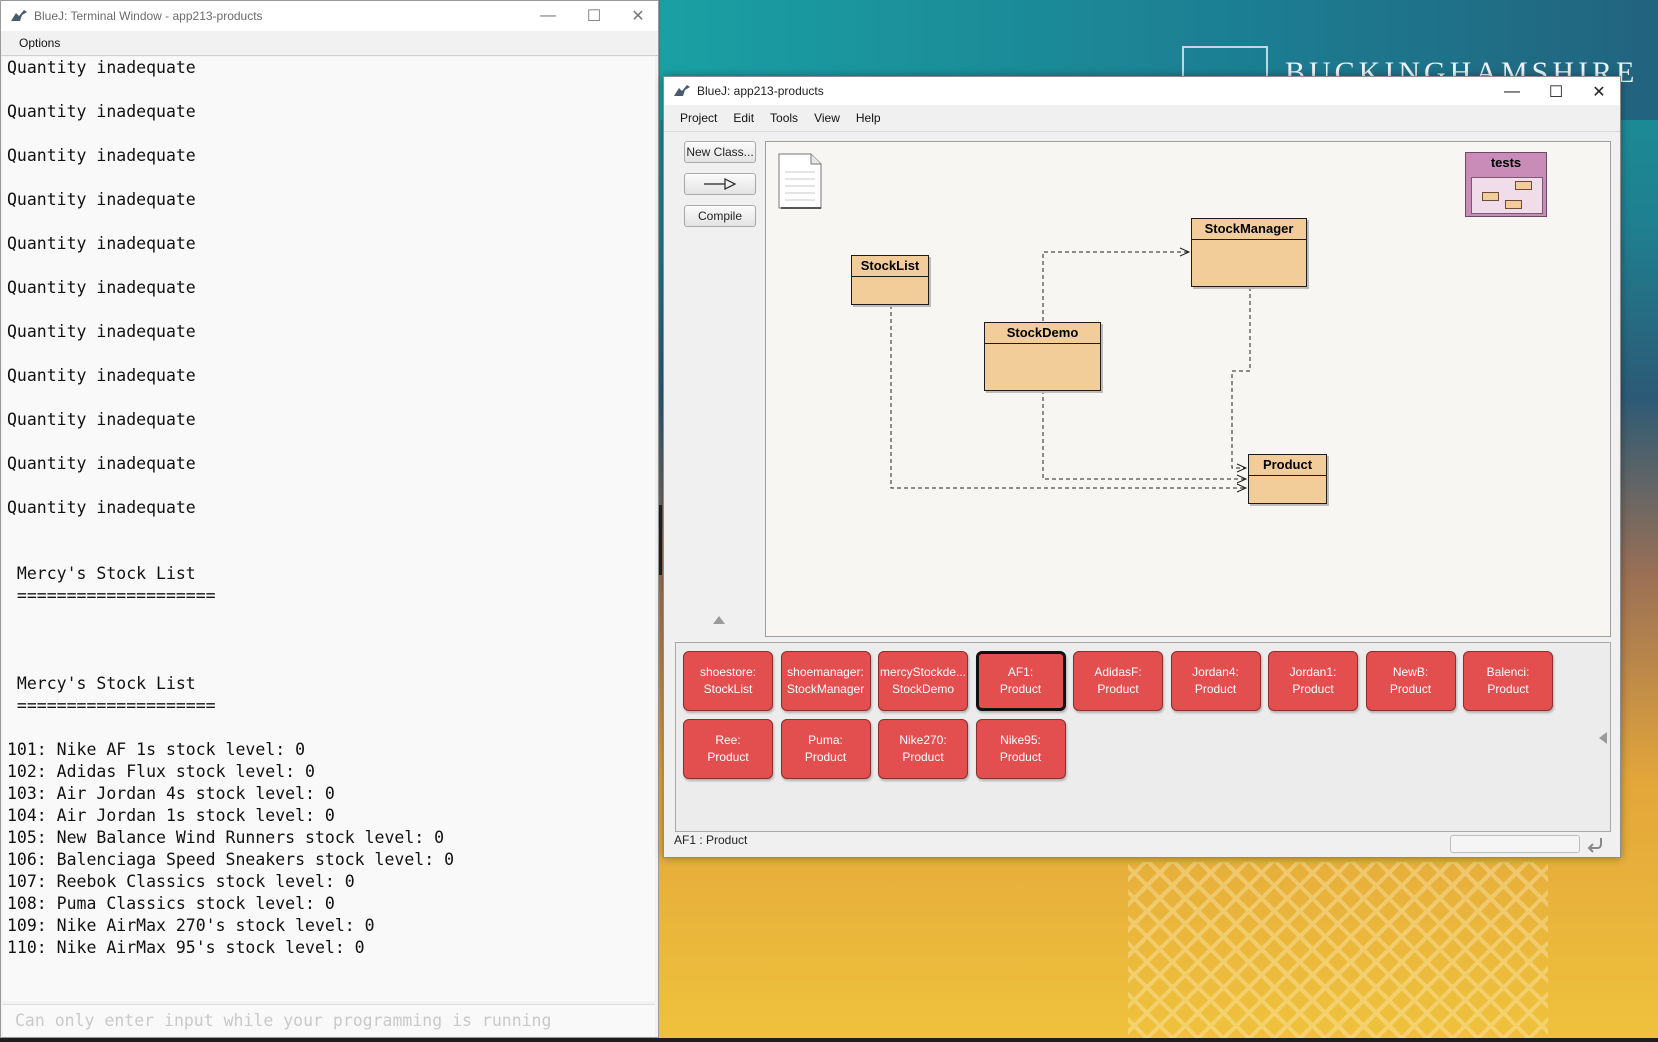 The image size is (1658, 1042). What do you see at coordinates (1490, 196) in the screenshot?
I see `package-class-thumb` at bounding box center [1490, 196].